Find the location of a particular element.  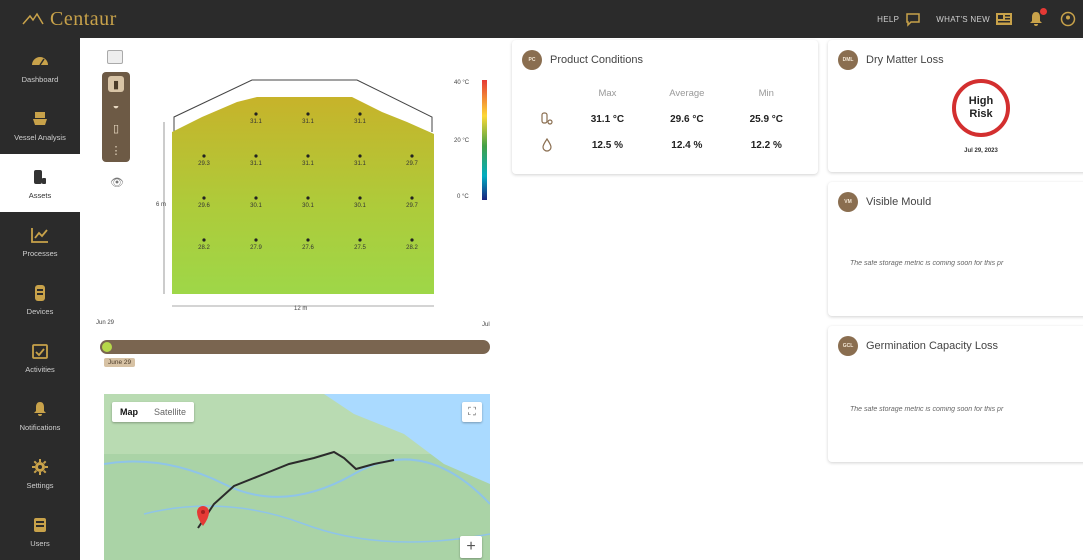

sensor-reading-label: 27.6 is located at coordinates (308, 248).